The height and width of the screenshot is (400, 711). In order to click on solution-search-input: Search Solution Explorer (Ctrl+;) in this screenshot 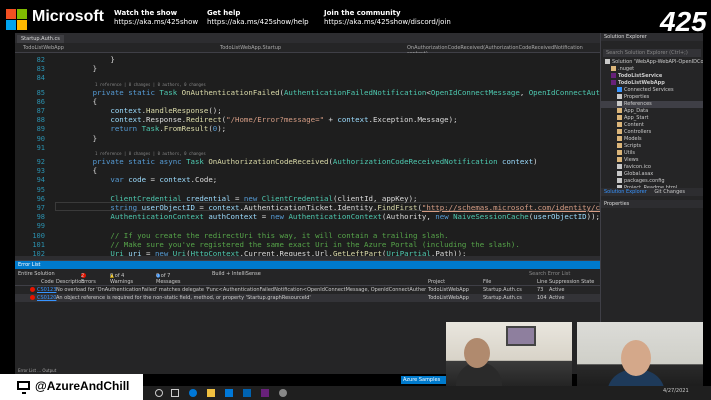, I will do `click(652, 53)`.